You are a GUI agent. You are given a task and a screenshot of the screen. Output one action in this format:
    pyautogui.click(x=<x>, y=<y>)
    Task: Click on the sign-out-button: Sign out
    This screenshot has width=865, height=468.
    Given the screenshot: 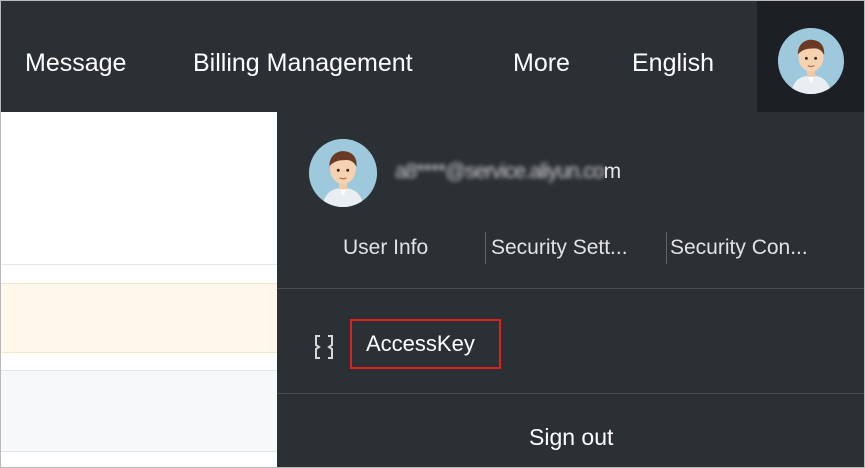 What is the action you would take?
    pyautogui.click(x=571, y=437)
    